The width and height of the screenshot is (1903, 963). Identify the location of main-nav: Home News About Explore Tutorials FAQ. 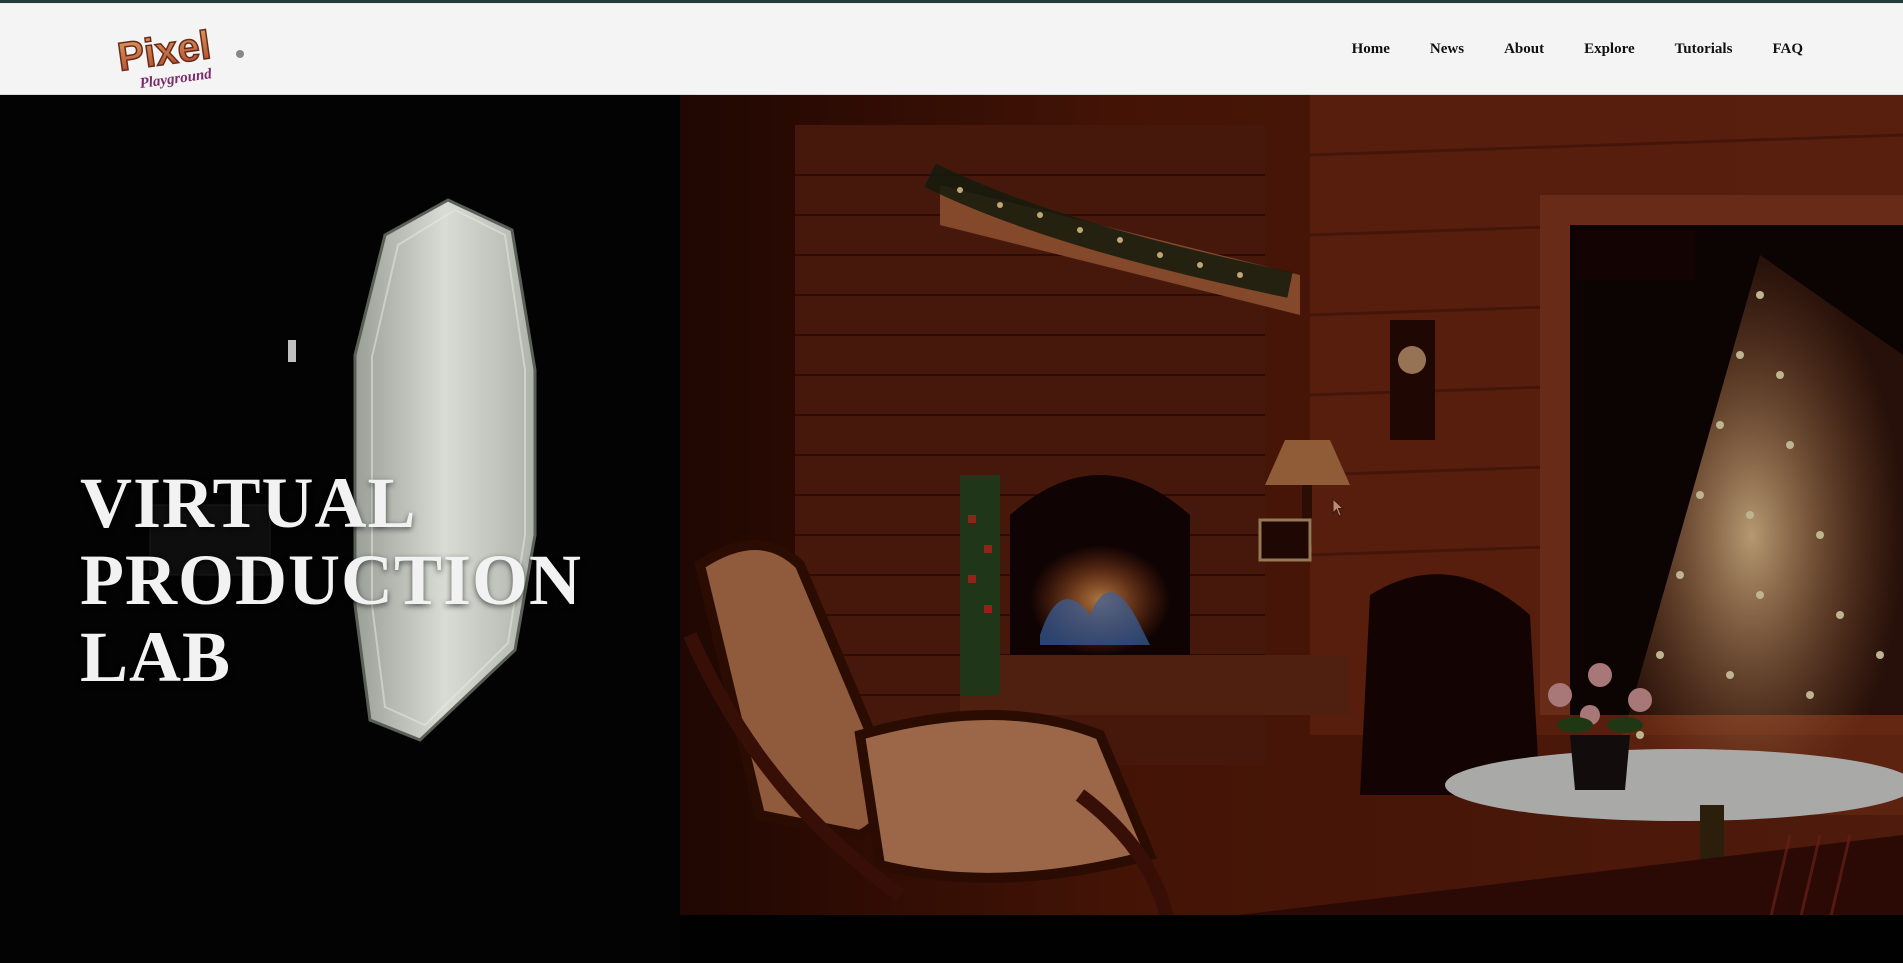
(1577, 49).